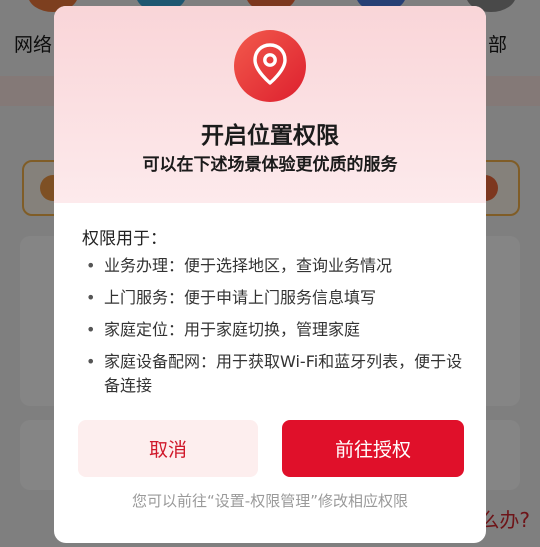 This screenshot has height=547, width=540. What do you see at coordinates (270, 136) in the screenshot?
I see `dialog-title: 开启位置权限` at bounding box center [270, 136].